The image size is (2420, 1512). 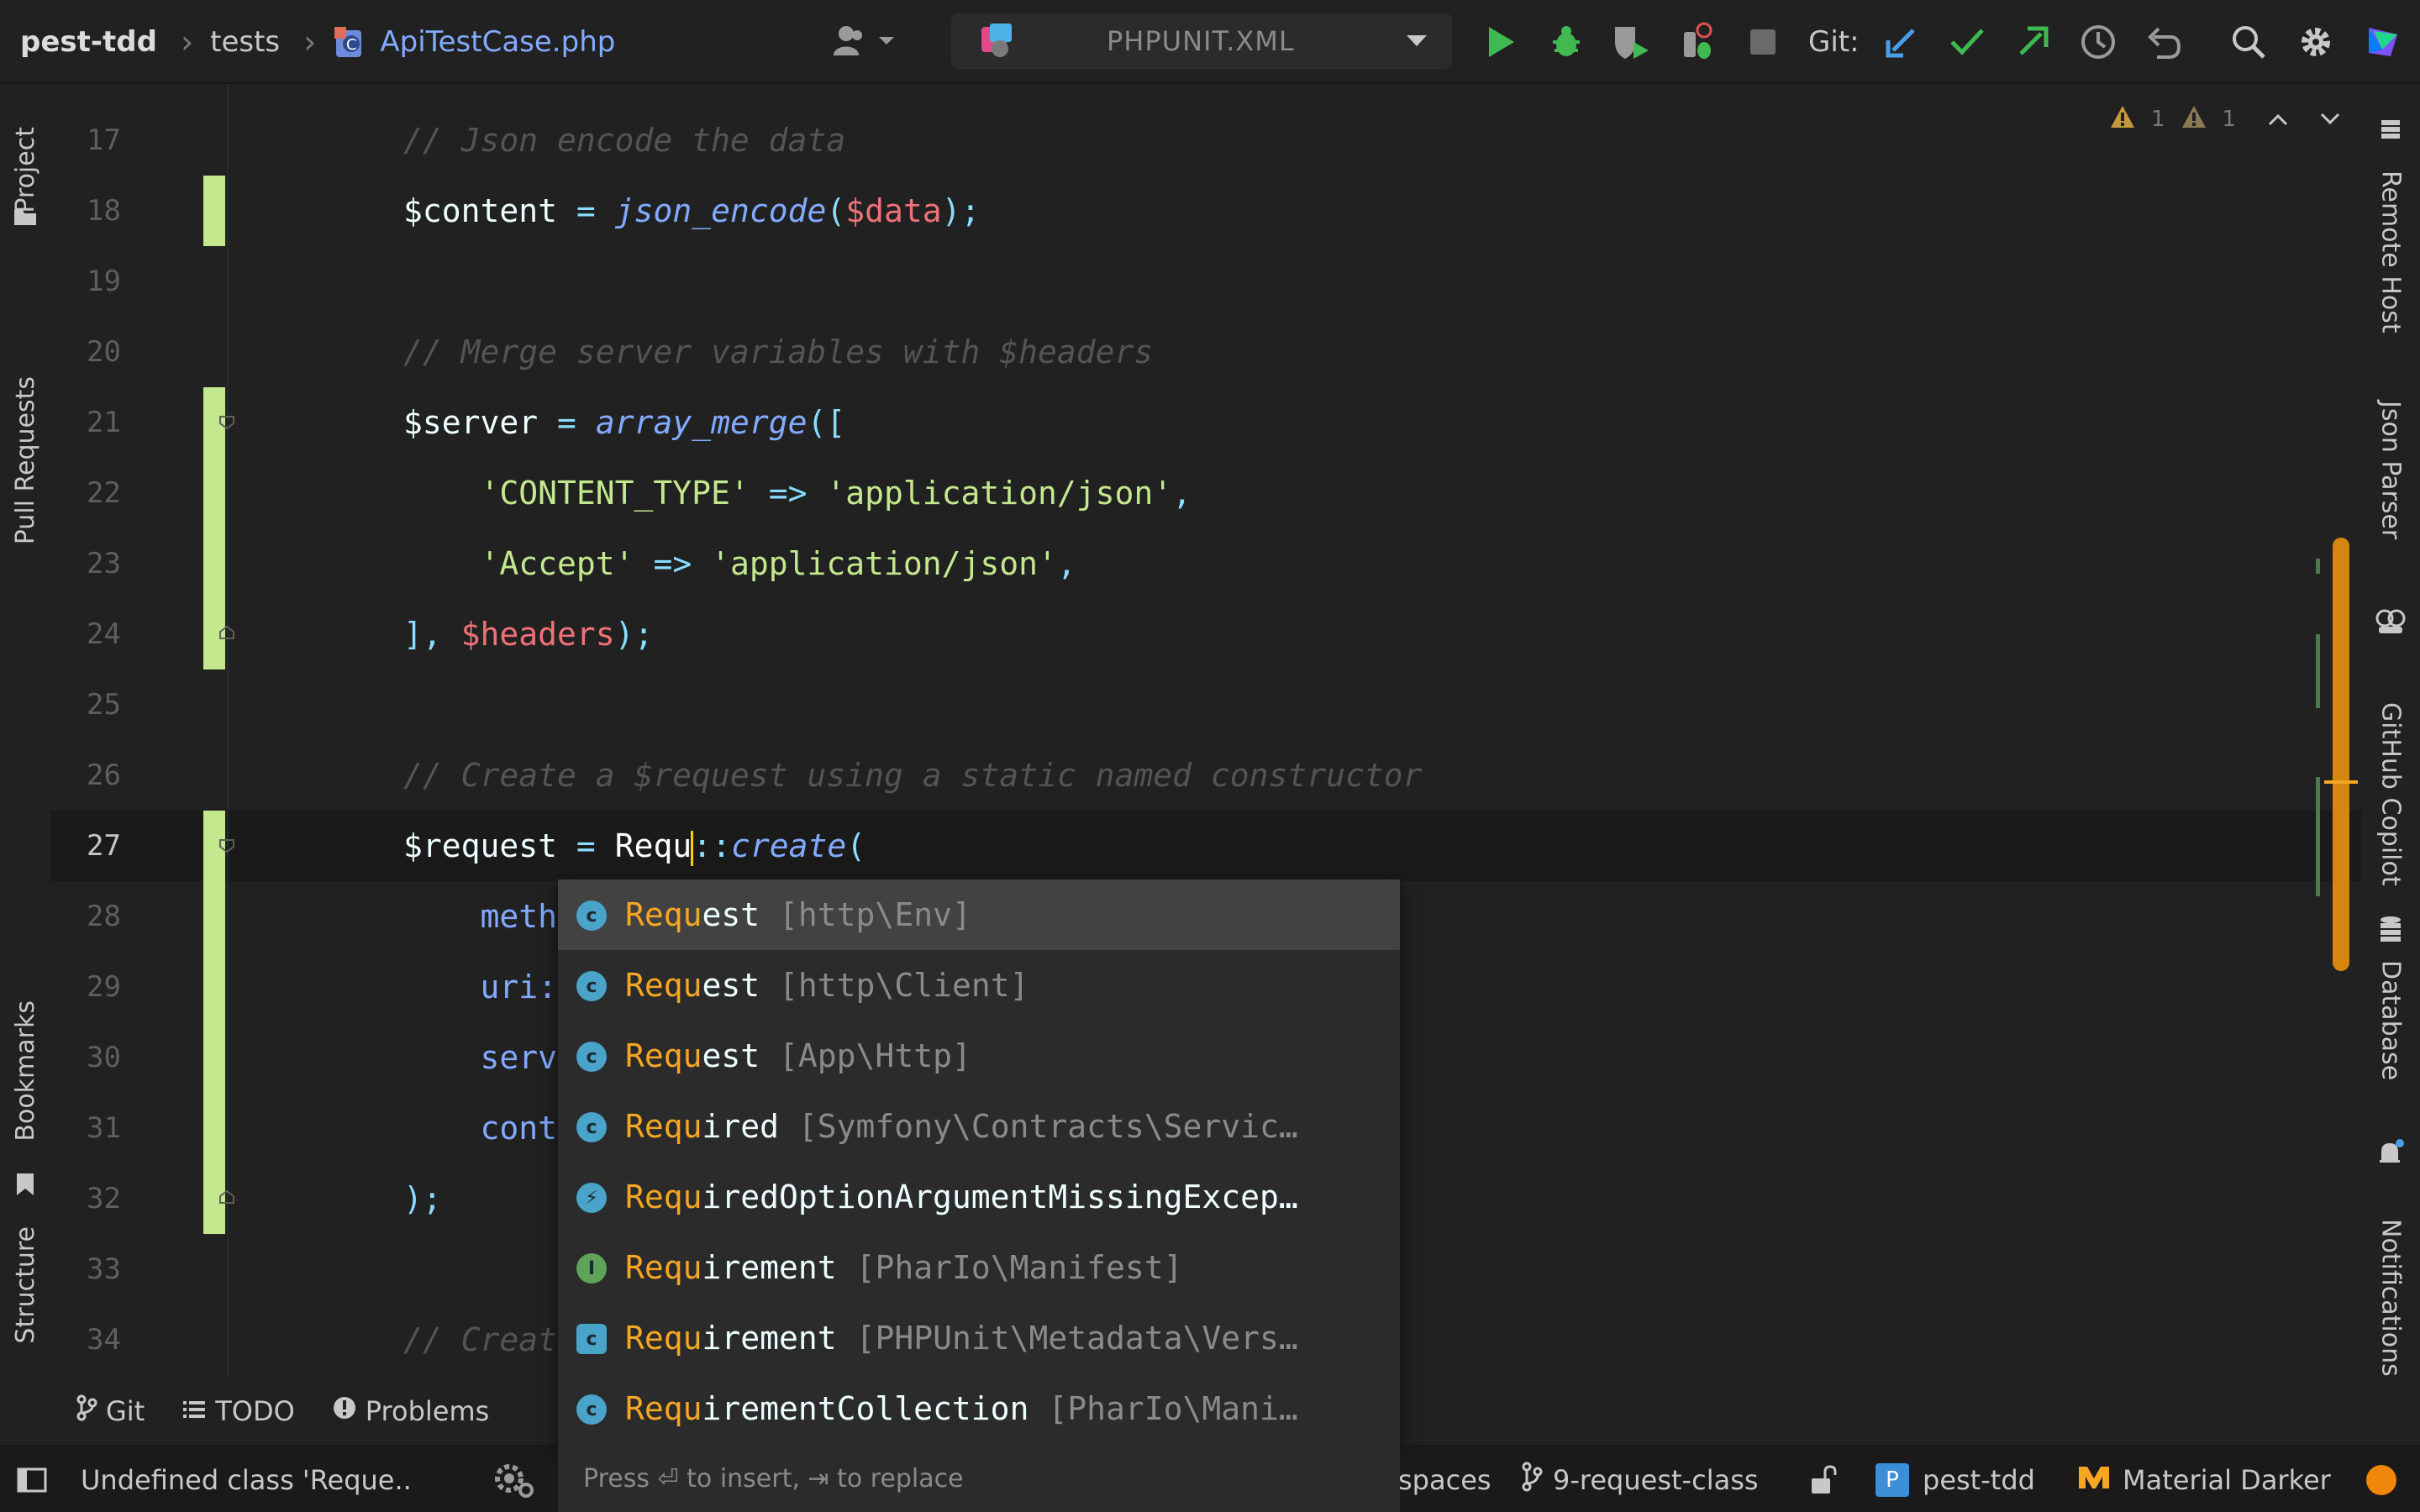 What do you see at coordinates (514, 1479) in the screenshot?
I see `background-tasks-icon` at bounding box center [514, 1479].